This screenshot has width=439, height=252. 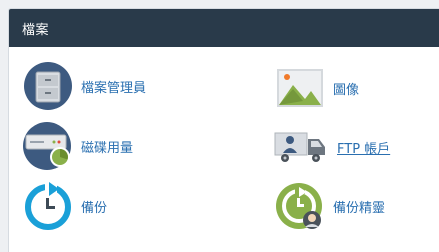 I want to click on backup-label: 備份, so click(x=94, y=208).